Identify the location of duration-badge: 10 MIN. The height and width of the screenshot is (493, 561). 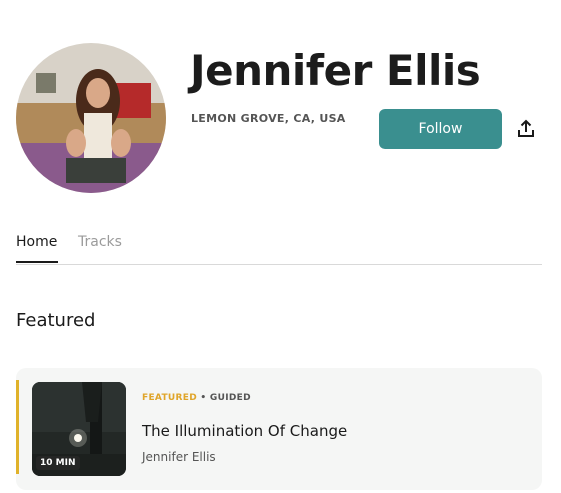
(58, 463).